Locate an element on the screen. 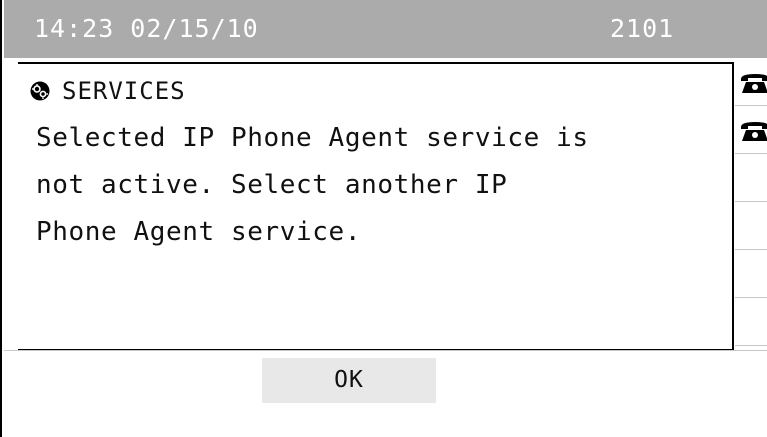 The width and height of the screenshot is (767, 437). ok-button: OK is located at coordinates (349, 380).